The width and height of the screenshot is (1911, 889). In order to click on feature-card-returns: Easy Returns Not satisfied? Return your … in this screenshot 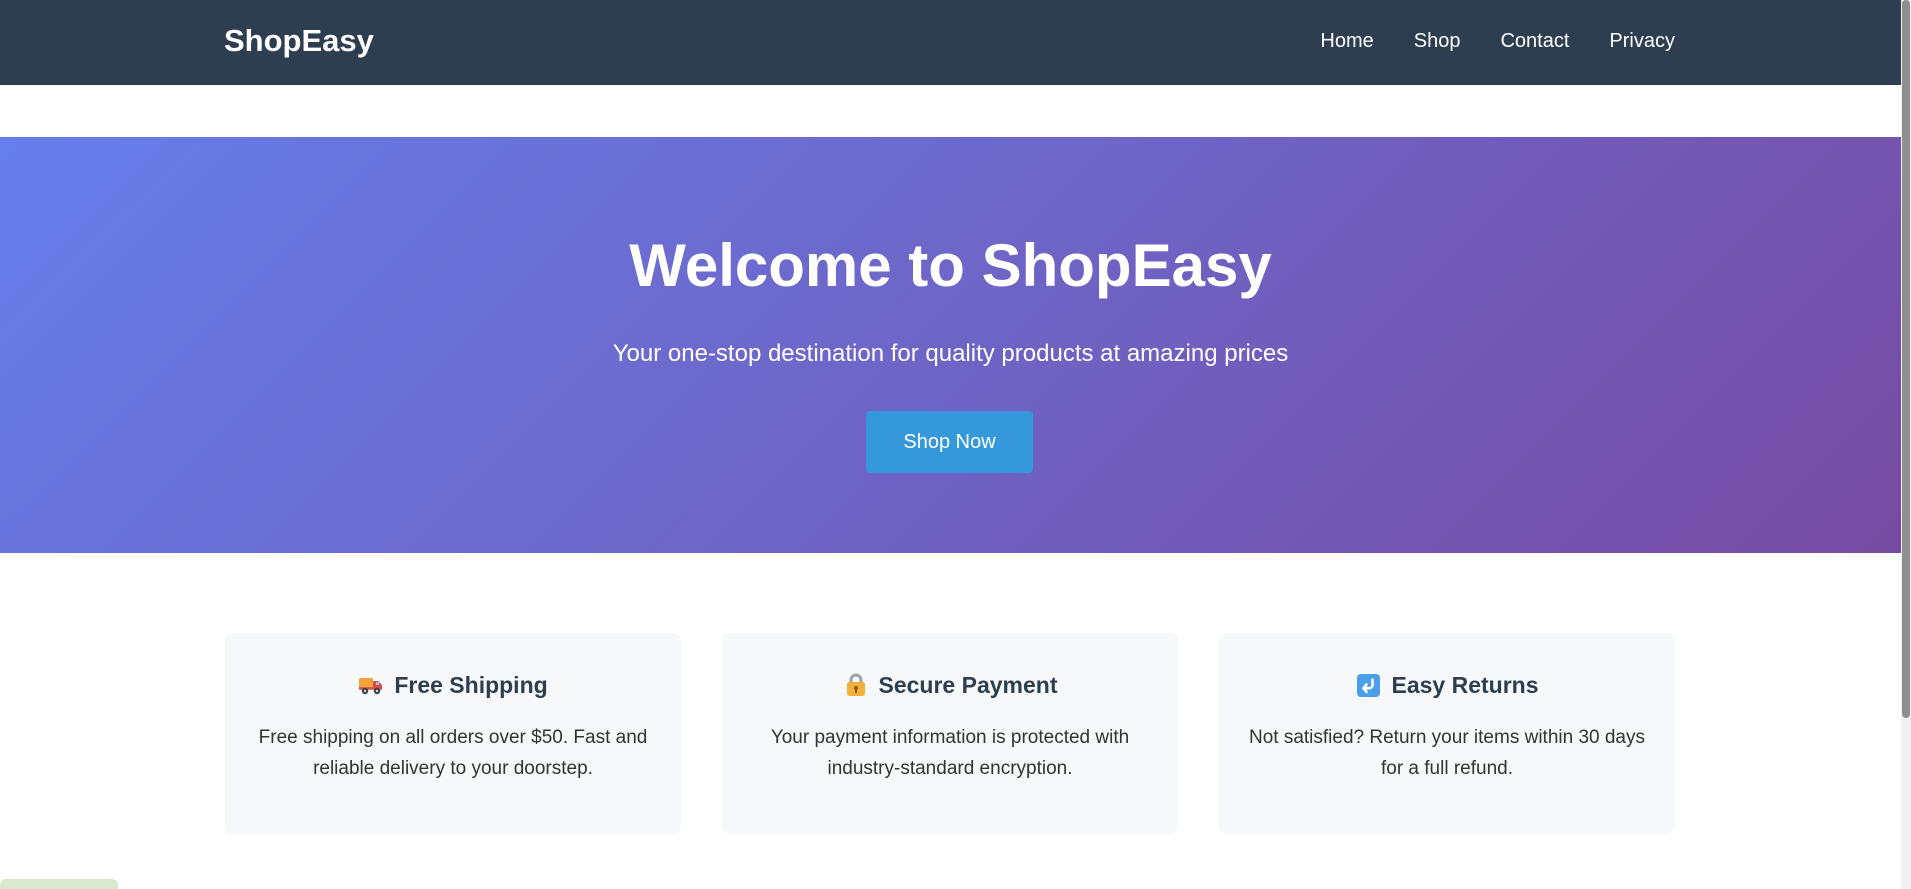, I will do `click(1447, 733)`.